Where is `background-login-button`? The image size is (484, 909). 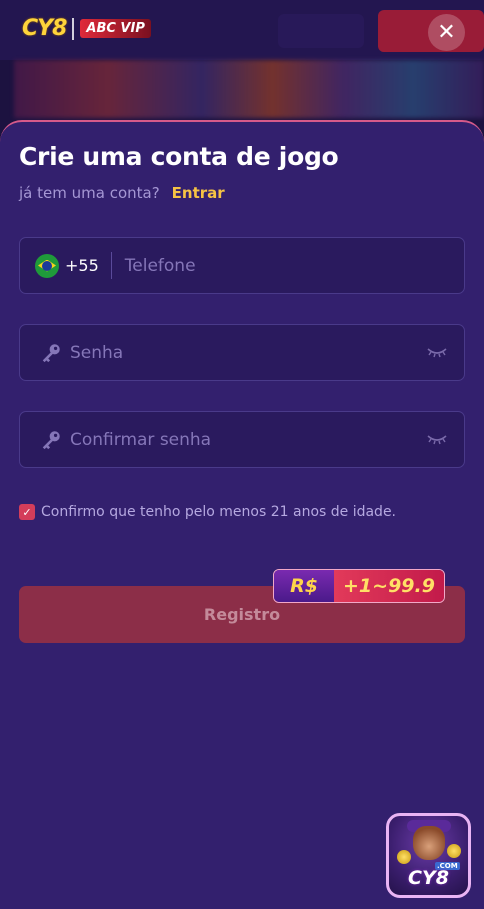
background-login-button is located at coordinates (321, 31).